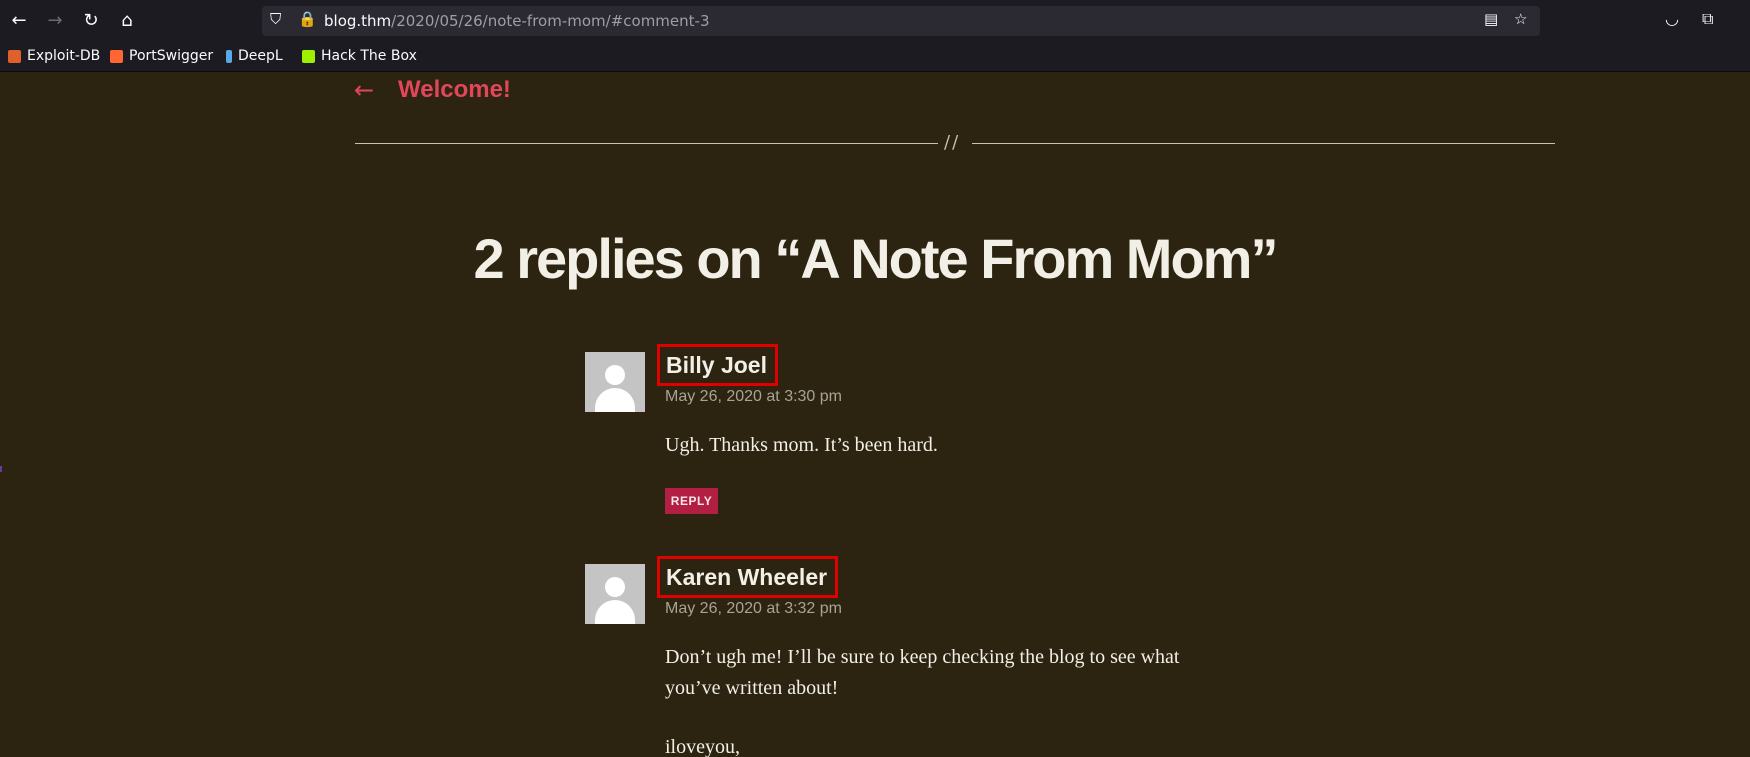  What do you see at coordinates (127, 21) in the screenshot?
I see `home-icon: ⌂` at bounding box center [127, 21].